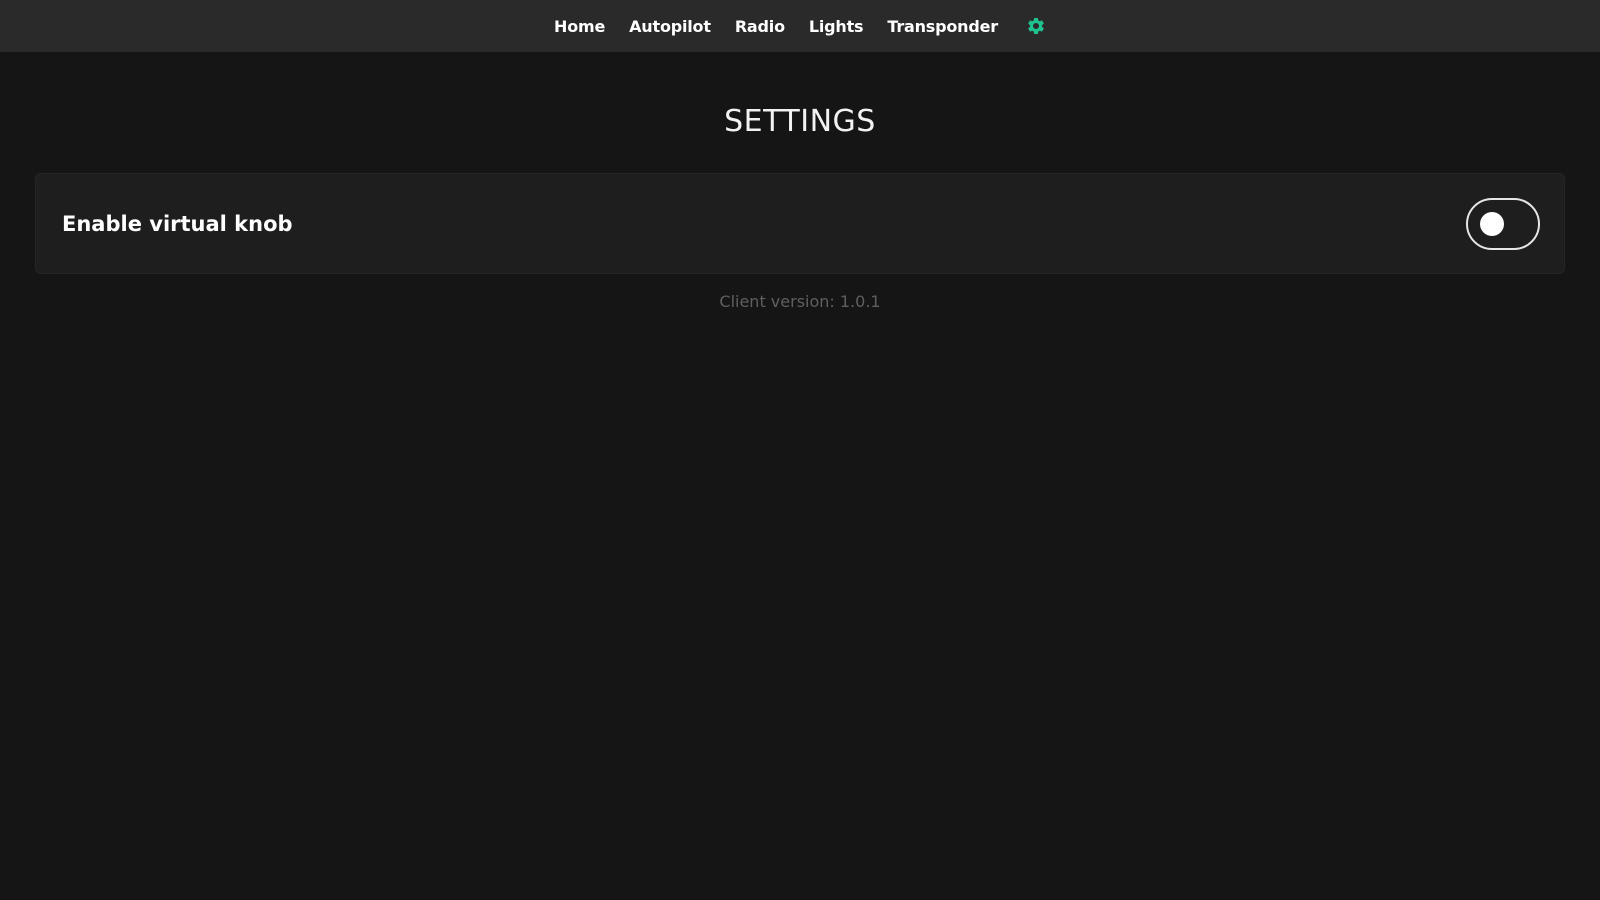 The image size is (1600, 900). Describe the element at coordinates (800, 26) in the screenshot. I see `top-nav-bar: Home Autopilot Radio Lights Transponder` at that location.